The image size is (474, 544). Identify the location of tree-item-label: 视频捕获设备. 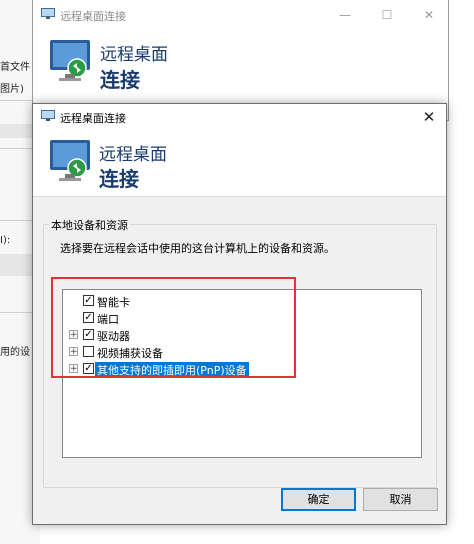
(130, 353).